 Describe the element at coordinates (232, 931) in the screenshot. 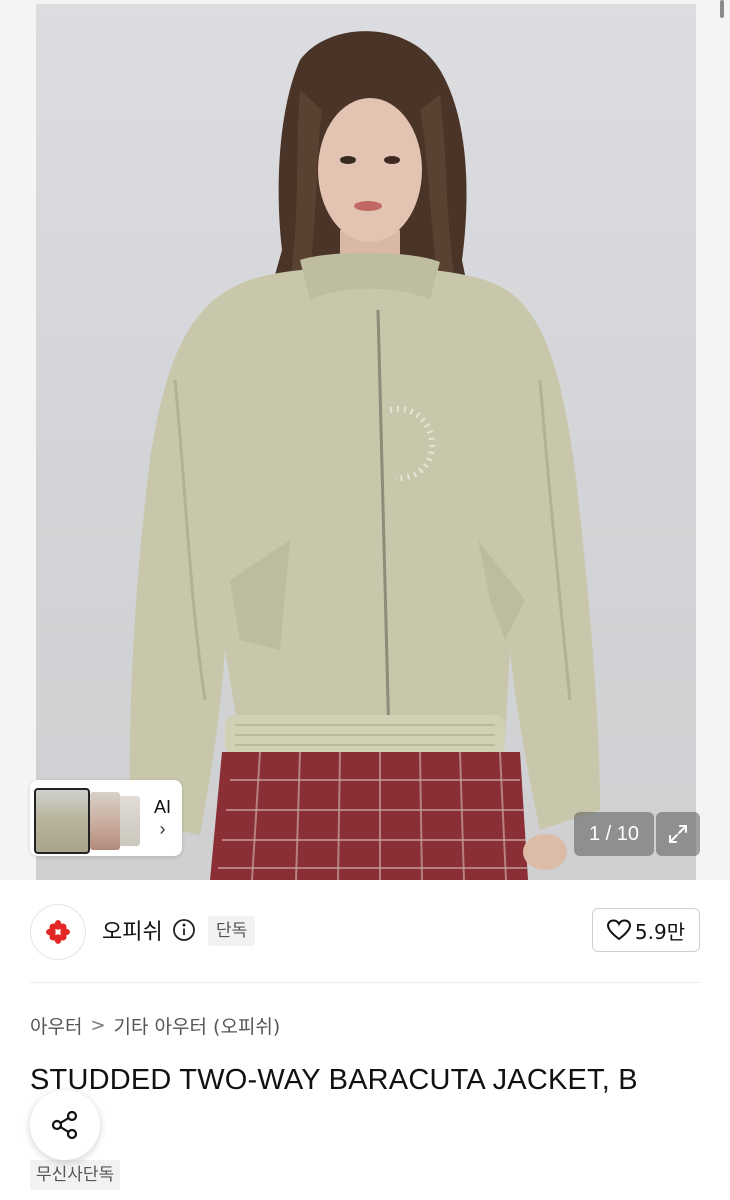

I see `exclusive-badge: 단독` at that location.